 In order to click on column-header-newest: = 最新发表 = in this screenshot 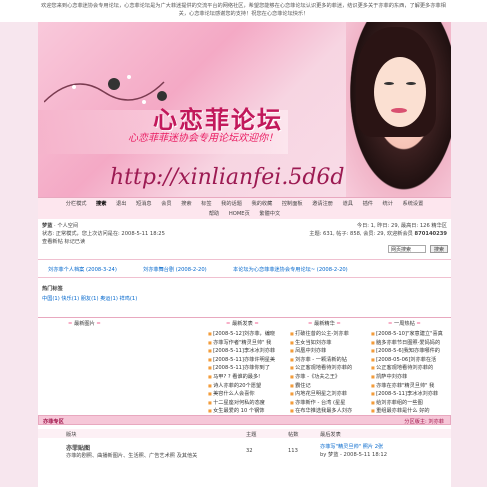, I will do `click(242, 324)`.